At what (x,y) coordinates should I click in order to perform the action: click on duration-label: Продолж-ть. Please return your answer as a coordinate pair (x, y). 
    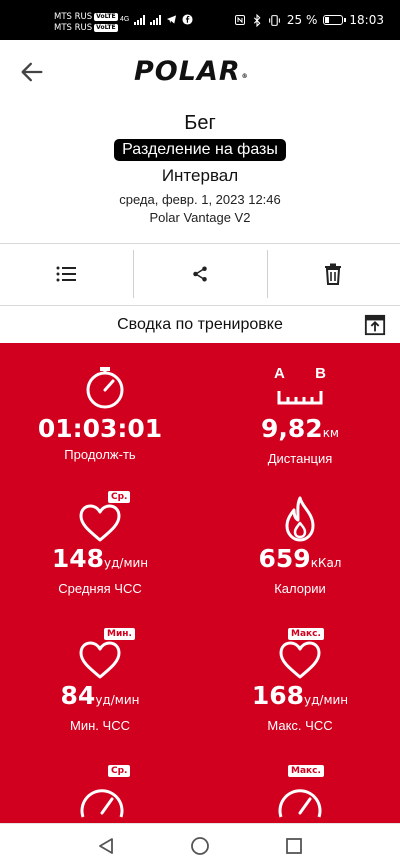
    Looking at the image, I should click on (100, 454).